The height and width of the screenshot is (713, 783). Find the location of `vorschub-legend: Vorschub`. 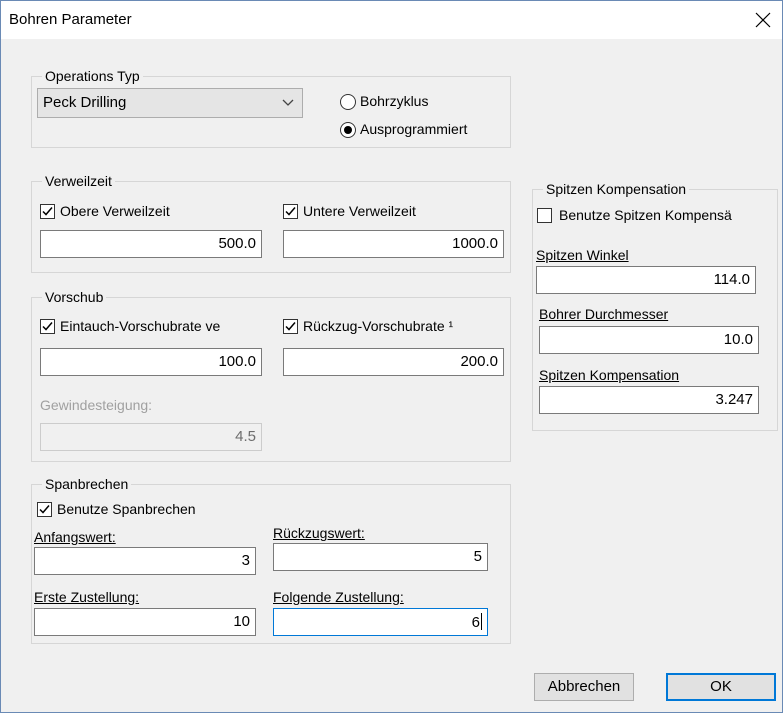

vorschub-legend: Vorschub is located at coordinates (74, 297).